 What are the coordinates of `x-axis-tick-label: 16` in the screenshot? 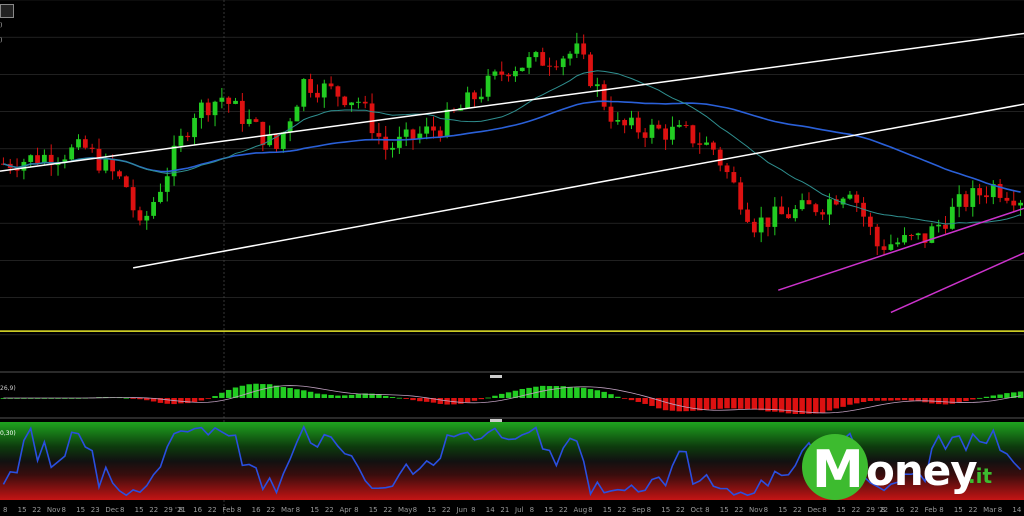 It's located at (197, 510).